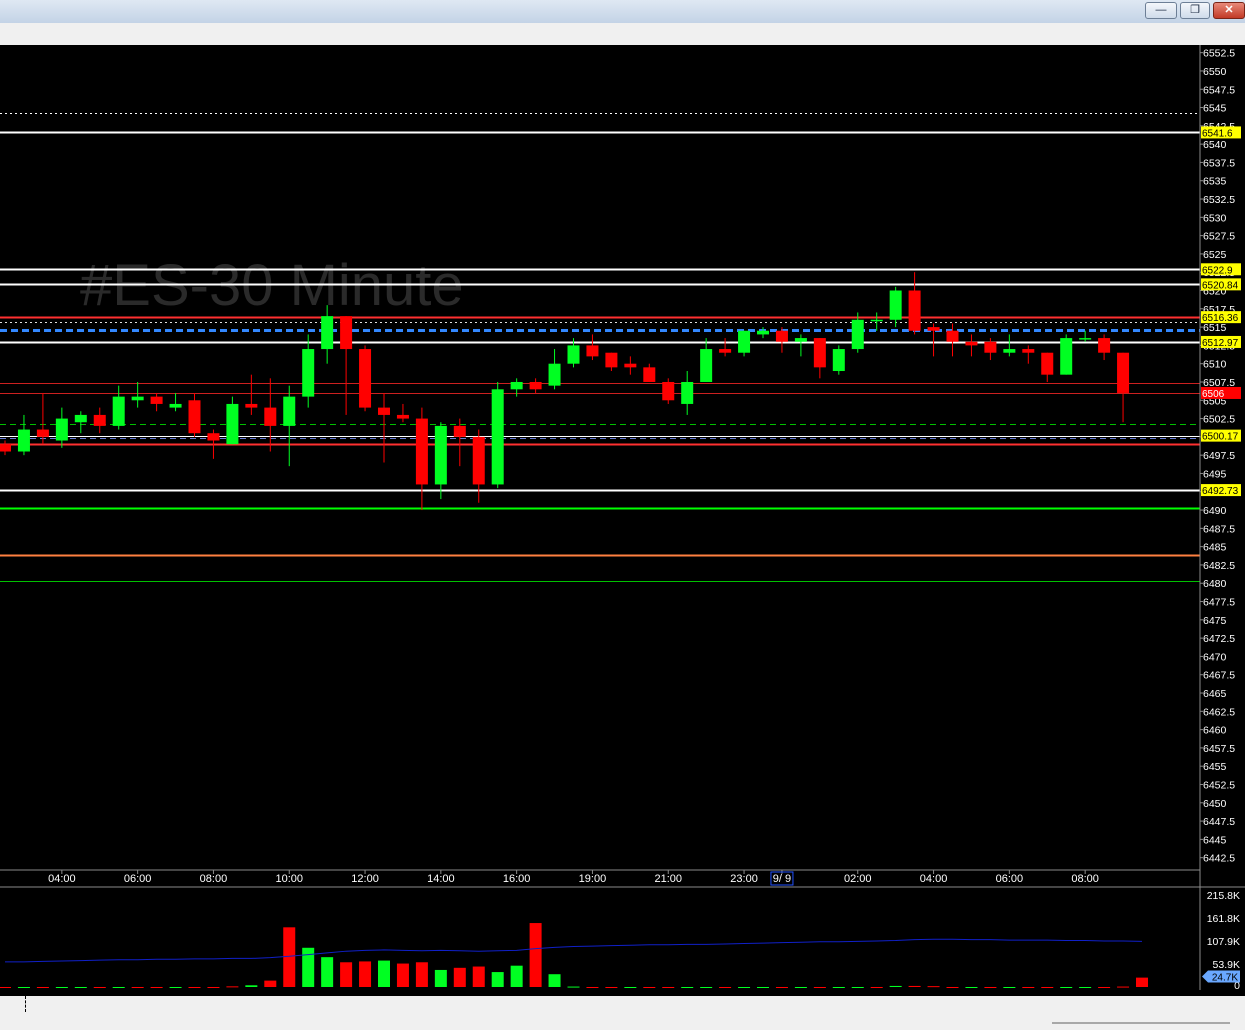 The width and height of the screenshot is (1245, 1030). I want to click on price-tick-label: 6497.5, so click(1219, 456).